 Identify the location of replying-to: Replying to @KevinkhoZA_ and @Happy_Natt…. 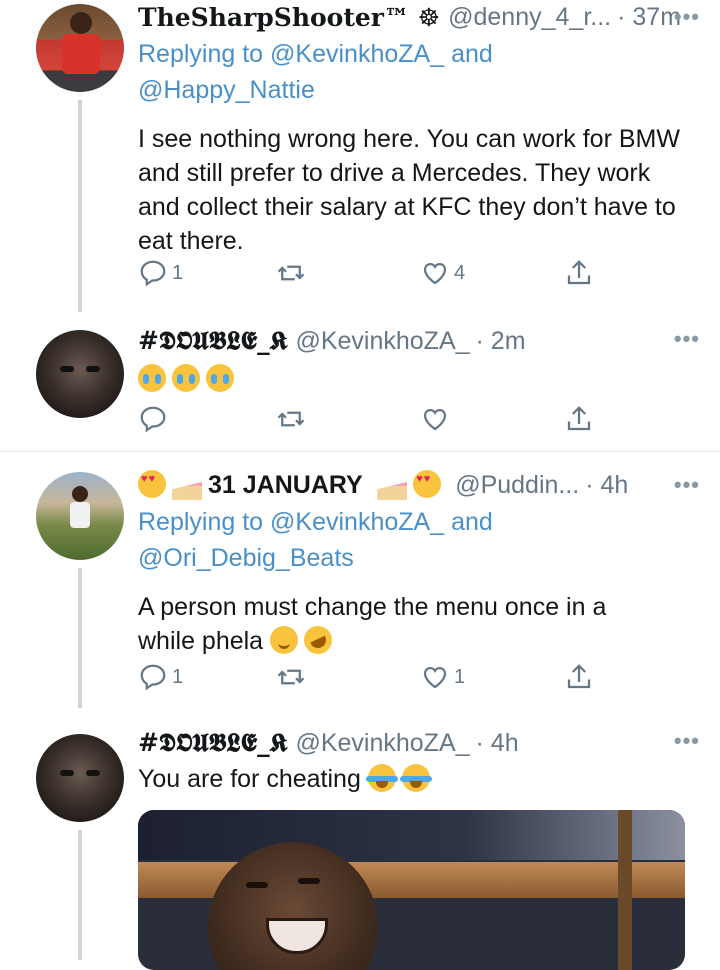
(315, 72).